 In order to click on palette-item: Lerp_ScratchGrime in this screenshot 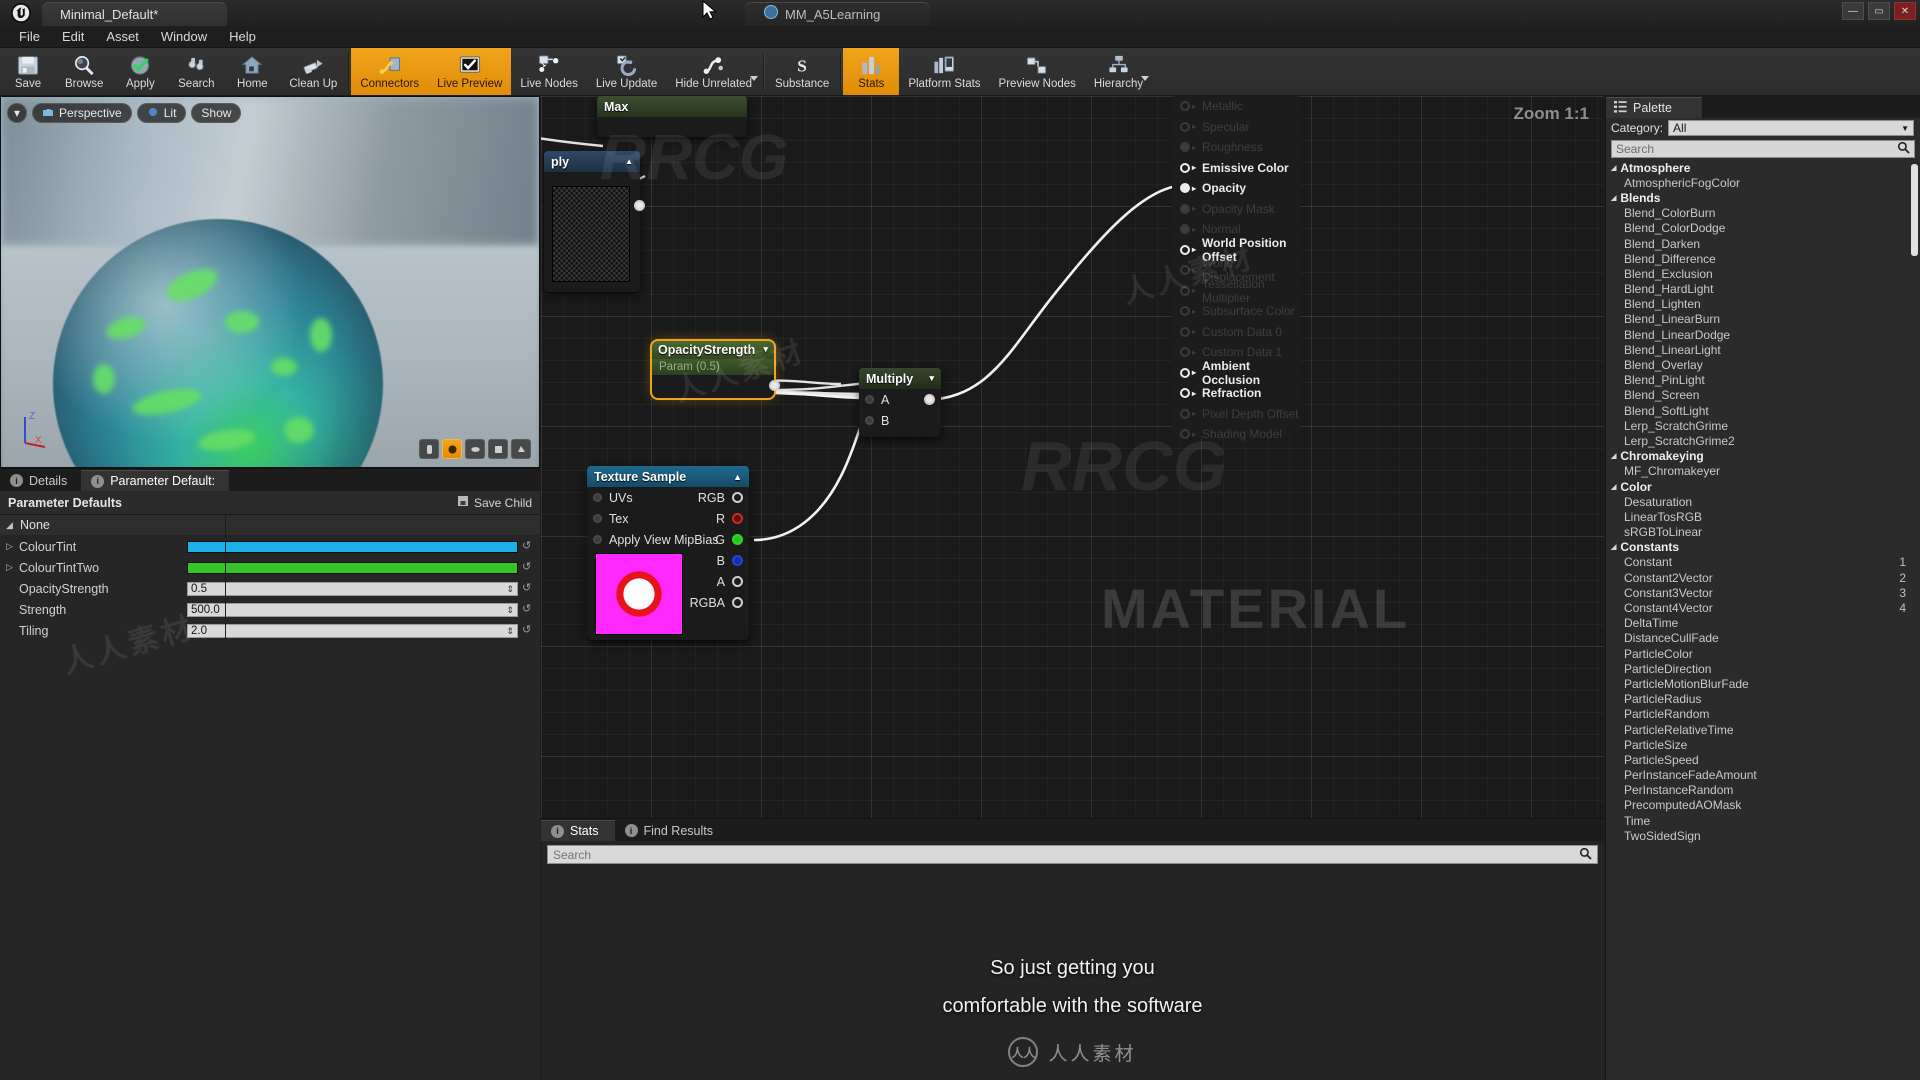, I will do `click(1763, 425)`.